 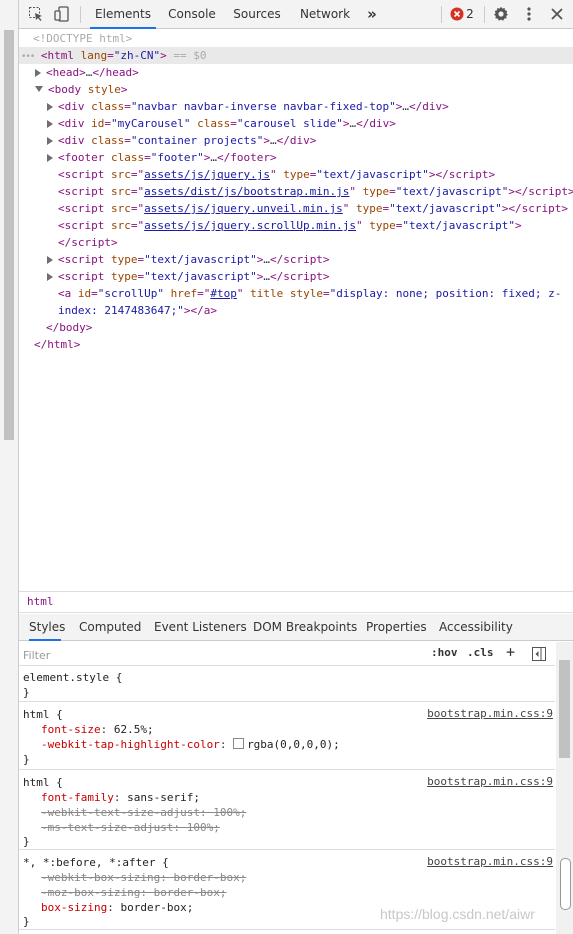 What do you see at coordinates (192, 14) in the screenshot?
I see `tab-console: Console` at bounding box center [192, 14].